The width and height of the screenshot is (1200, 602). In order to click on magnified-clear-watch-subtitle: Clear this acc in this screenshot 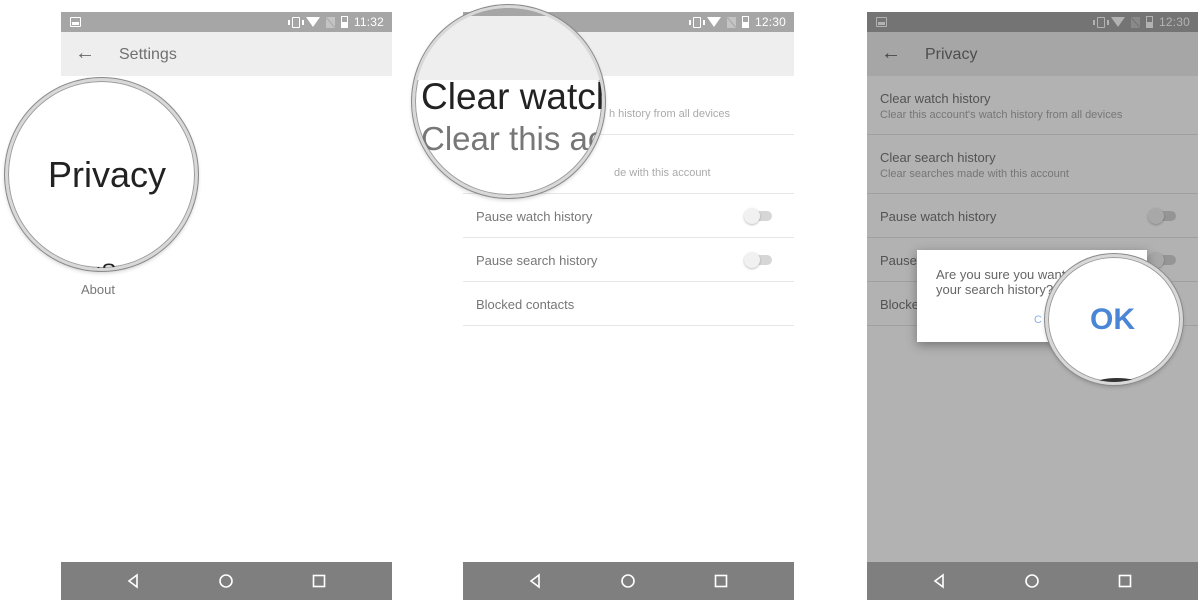, I will do `click(513, 138)`.